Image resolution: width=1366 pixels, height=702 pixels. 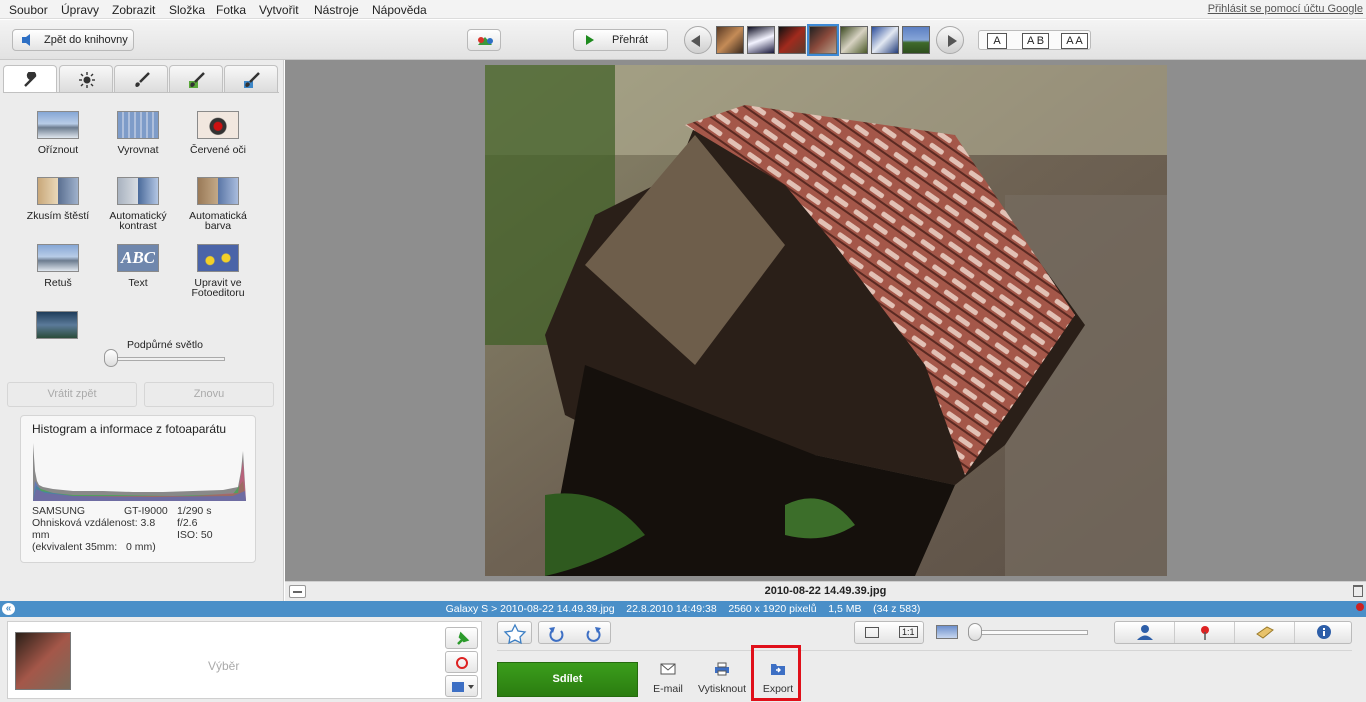 I want to click on brush-blue-icon, so click(x=252, y=80).